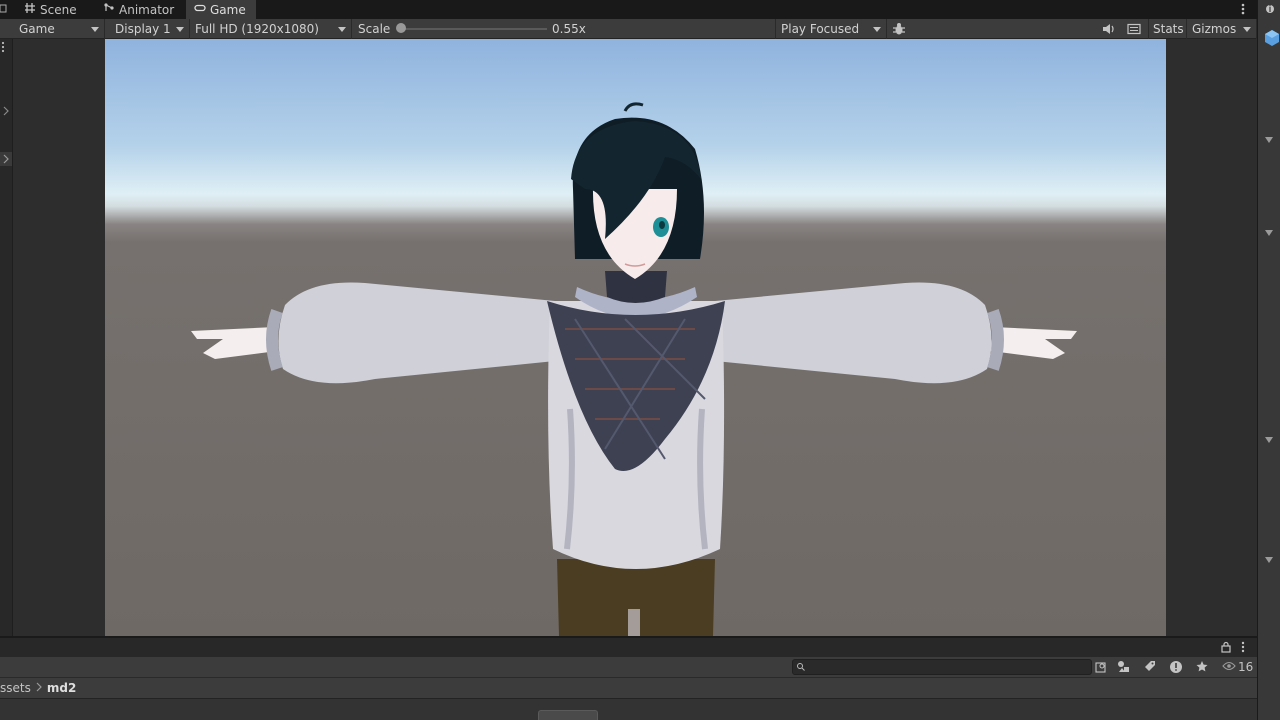 This screenshot has height=720, width=1280. I want to click on eye-icon, so click(1229, 667).